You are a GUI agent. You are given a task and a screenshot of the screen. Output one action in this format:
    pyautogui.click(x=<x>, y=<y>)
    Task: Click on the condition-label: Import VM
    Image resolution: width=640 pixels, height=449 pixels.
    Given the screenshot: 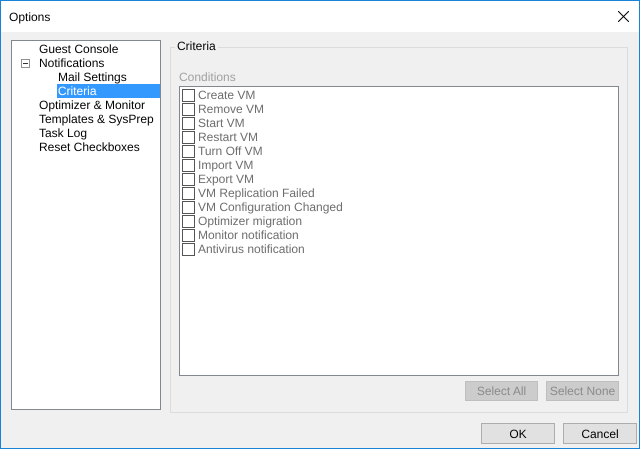 What is the action you would take?
    pyautogui.click(x=226, y=165)
    